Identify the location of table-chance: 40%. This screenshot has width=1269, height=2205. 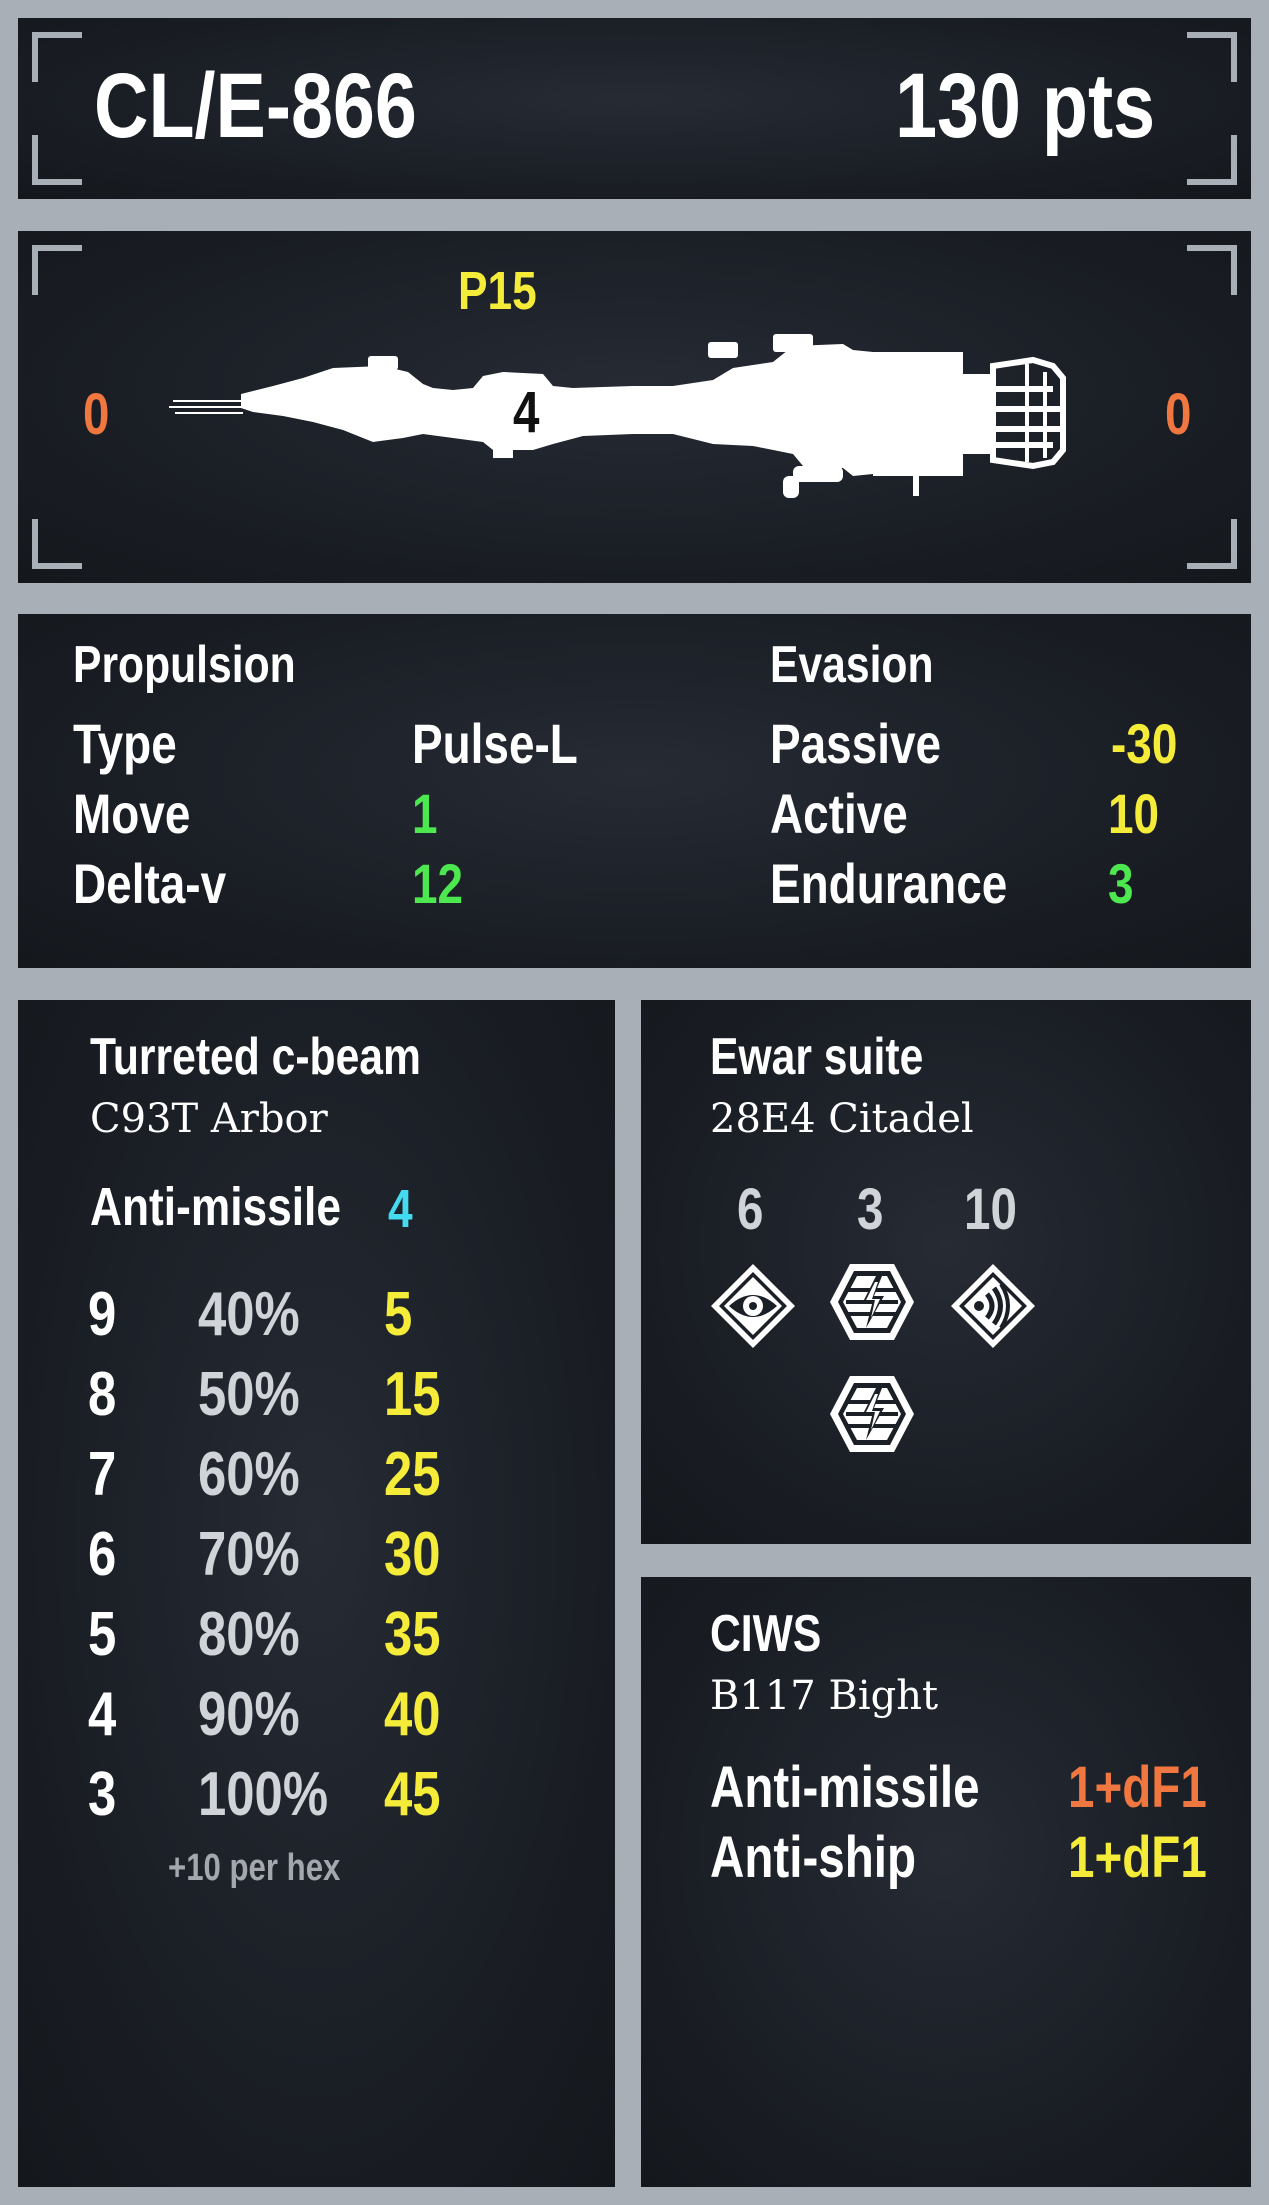
(249, 1314).